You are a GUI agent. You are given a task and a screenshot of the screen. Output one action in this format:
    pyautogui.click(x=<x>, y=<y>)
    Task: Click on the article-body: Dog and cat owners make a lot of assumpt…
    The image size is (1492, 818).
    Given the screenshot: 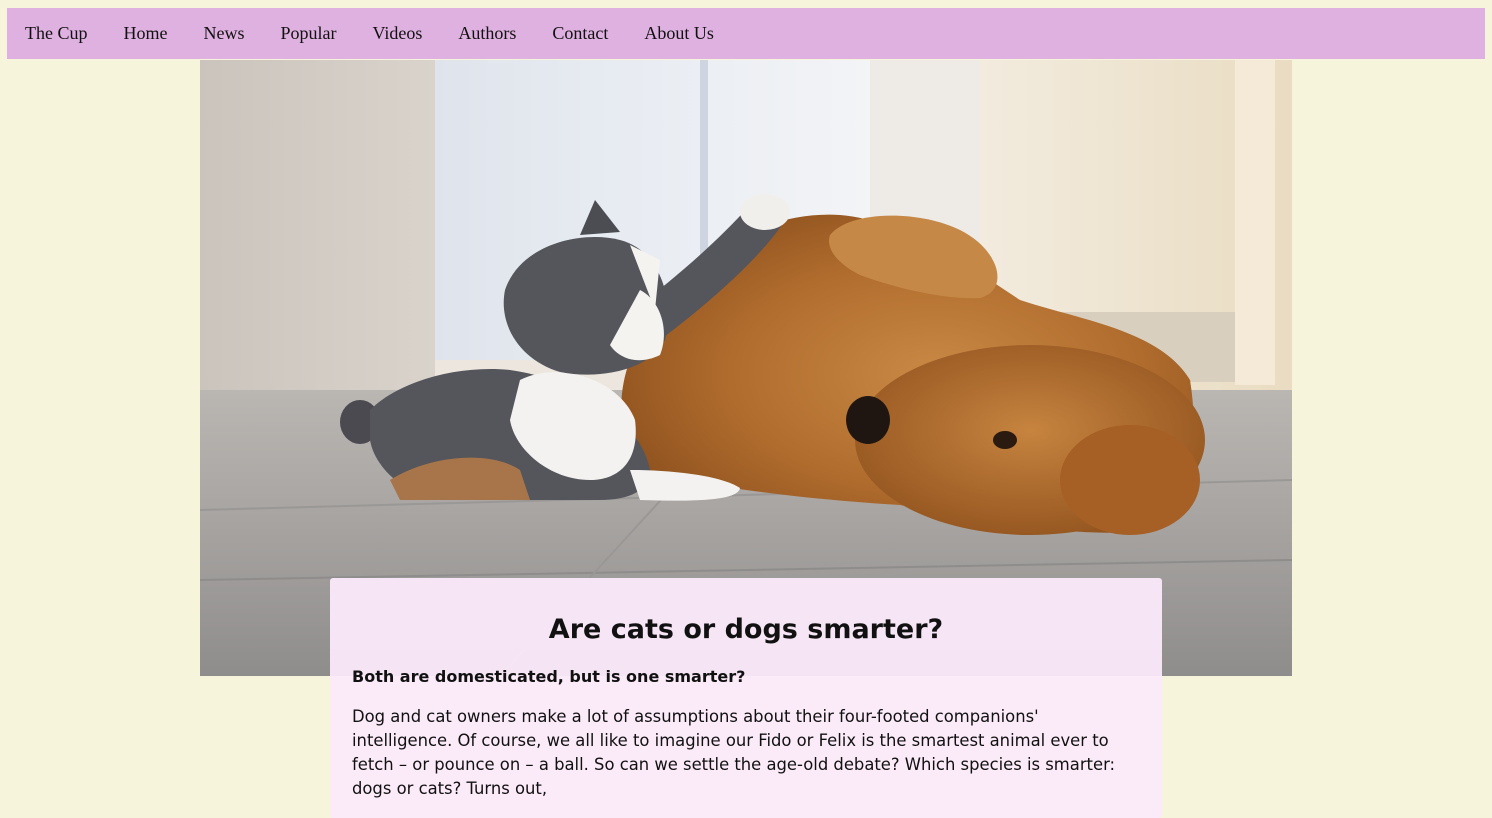 What is the action you would take?
    pyautogui.click(x=734, y=752)
    